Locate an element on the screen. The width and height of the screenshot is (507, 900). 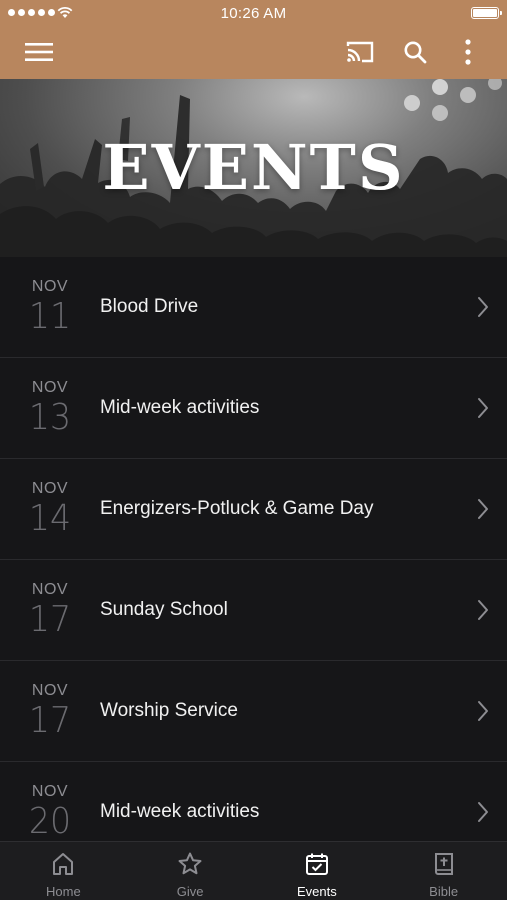
event-day: 11 is located at coordinates (50, 316).